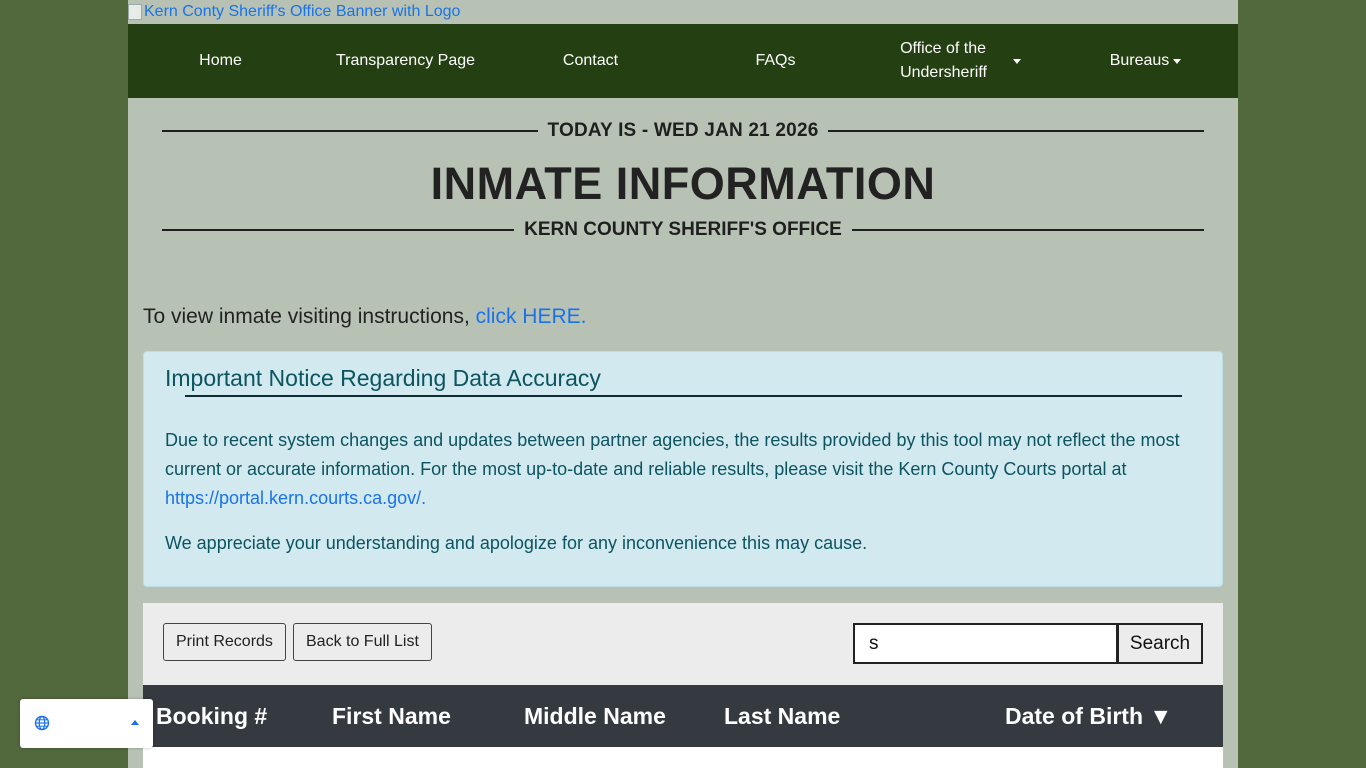 The height and width of the screenshot is (768, 1366). I want to click on nav-contact: Contact, so click(590, 61).